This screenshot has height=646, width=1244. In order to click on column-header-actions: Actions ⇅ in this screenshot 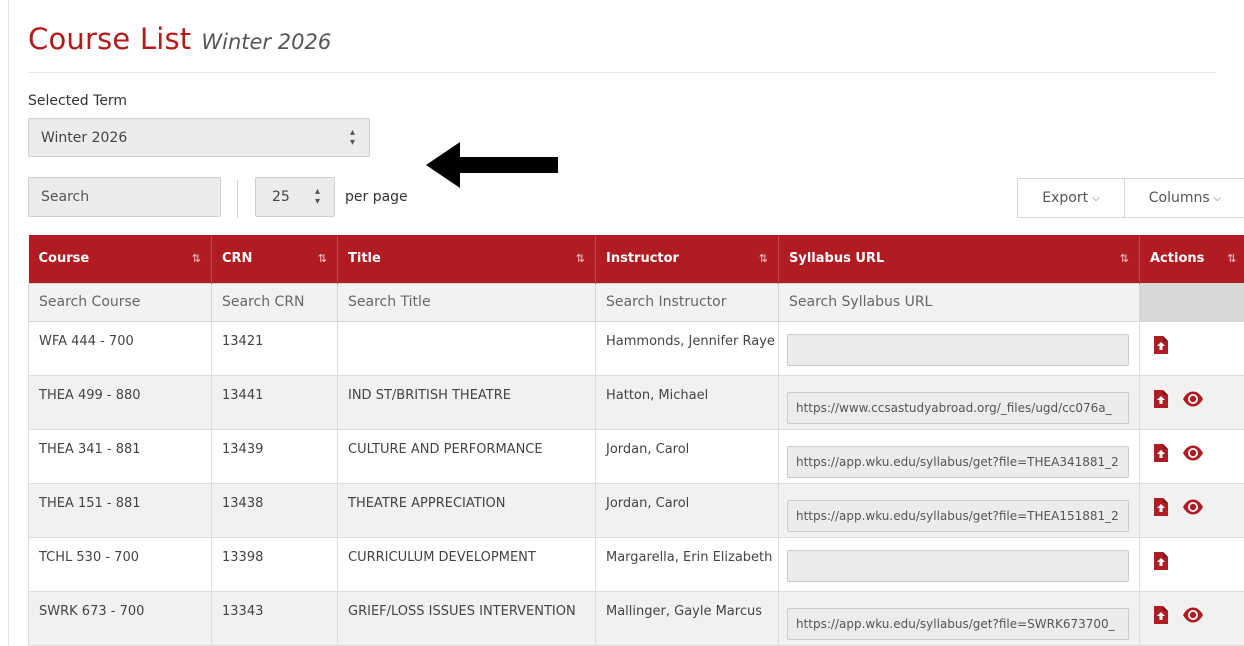, I will do `click(1191, 259)`.